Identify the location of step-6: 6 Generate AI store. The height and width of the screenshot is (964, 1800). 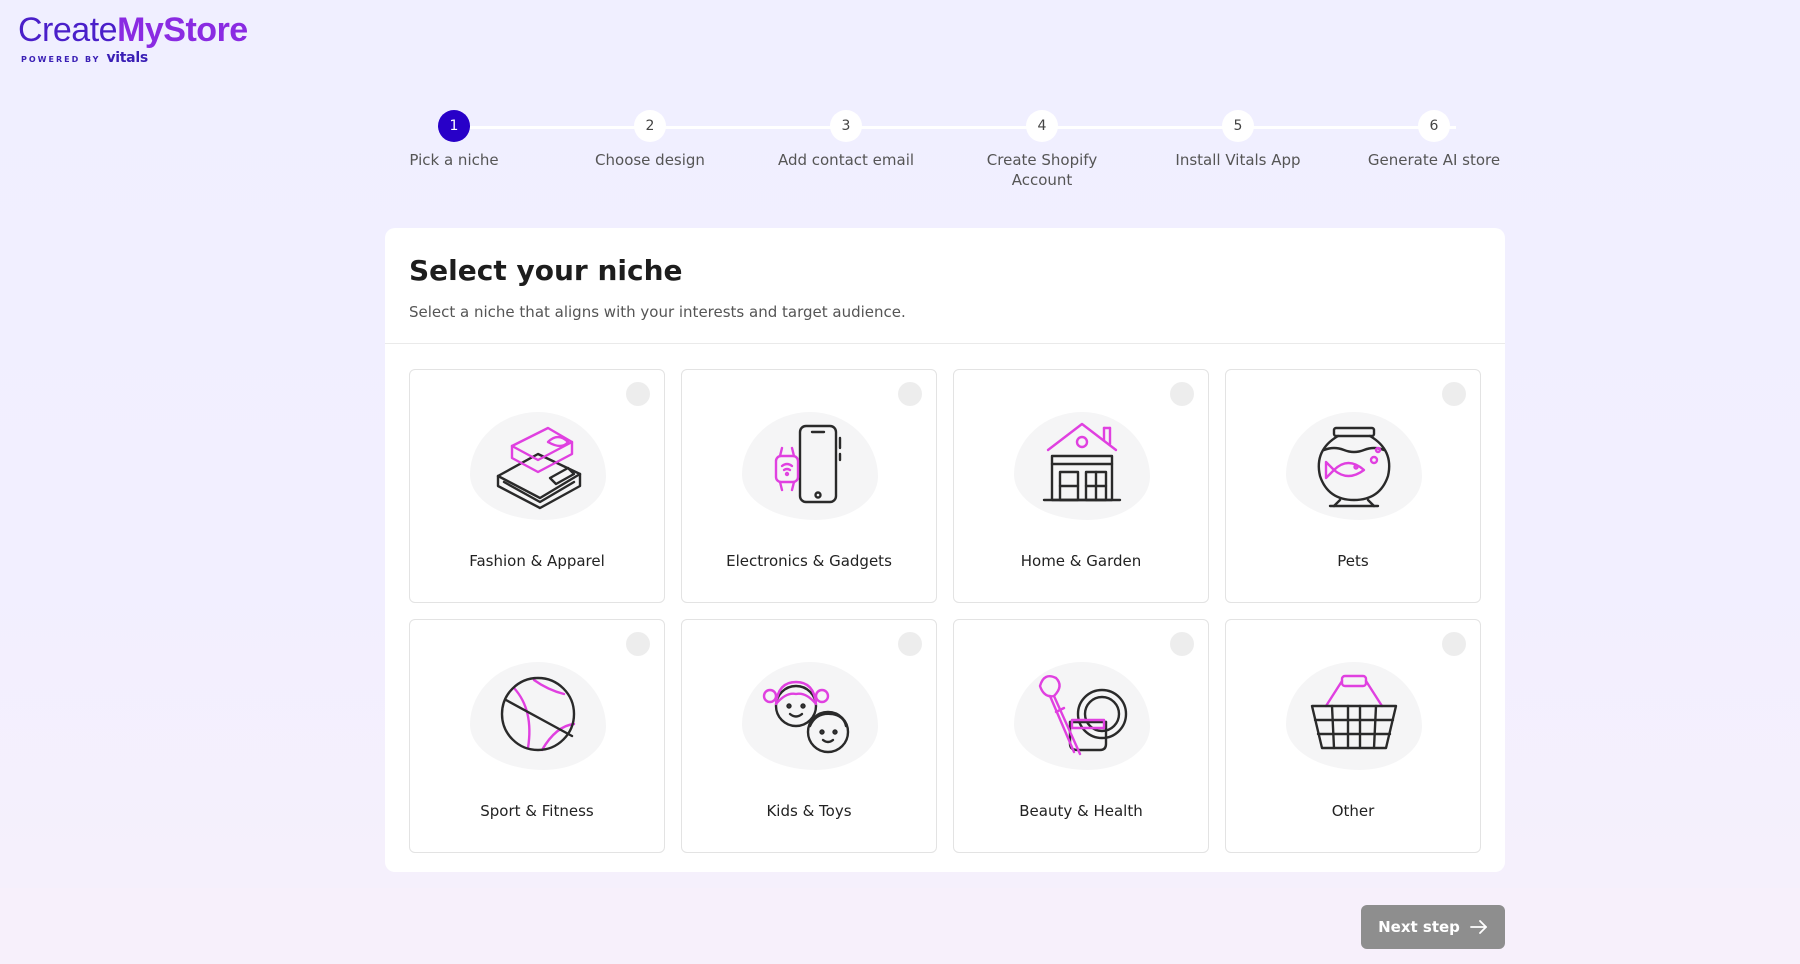
(1434, 140).